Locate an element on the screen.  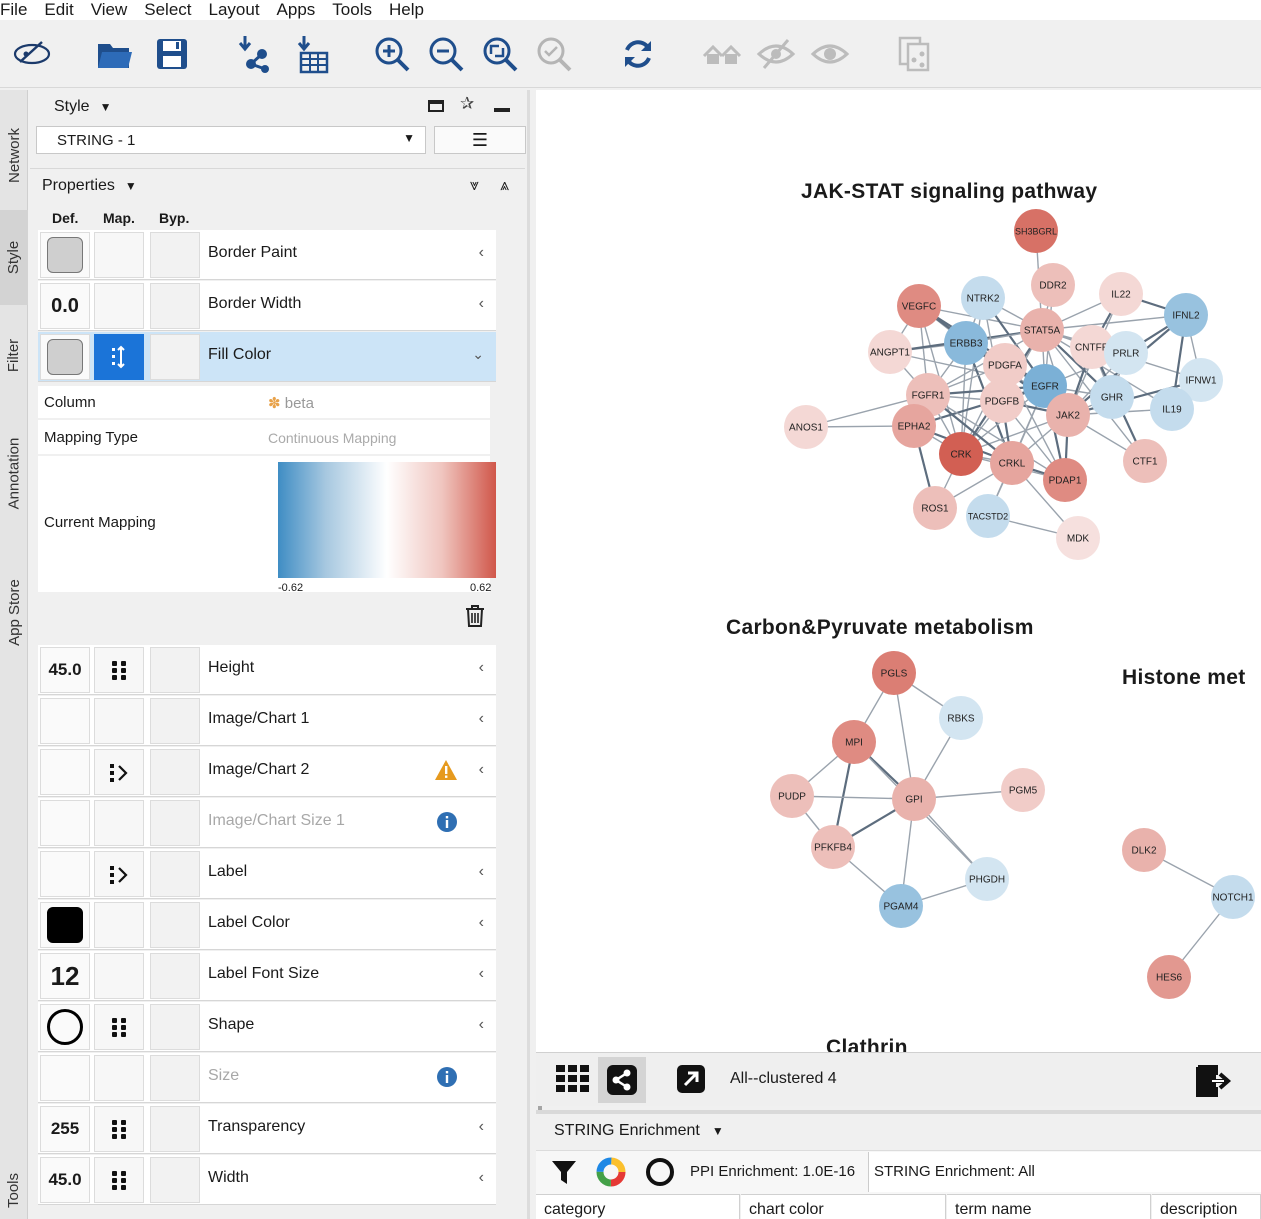
default-value: 12 is located at coordinates (65, 976).